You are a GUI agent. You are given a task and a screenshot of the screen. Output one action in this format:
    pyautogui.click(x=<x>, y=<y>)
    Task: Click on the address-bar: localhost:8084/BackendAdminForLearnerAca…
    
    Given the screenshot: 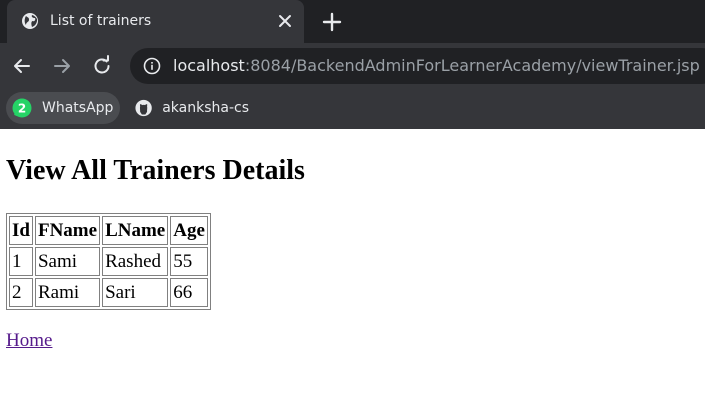 What is the action you would take?
    pyautogui.click(x=417, y=66)
    